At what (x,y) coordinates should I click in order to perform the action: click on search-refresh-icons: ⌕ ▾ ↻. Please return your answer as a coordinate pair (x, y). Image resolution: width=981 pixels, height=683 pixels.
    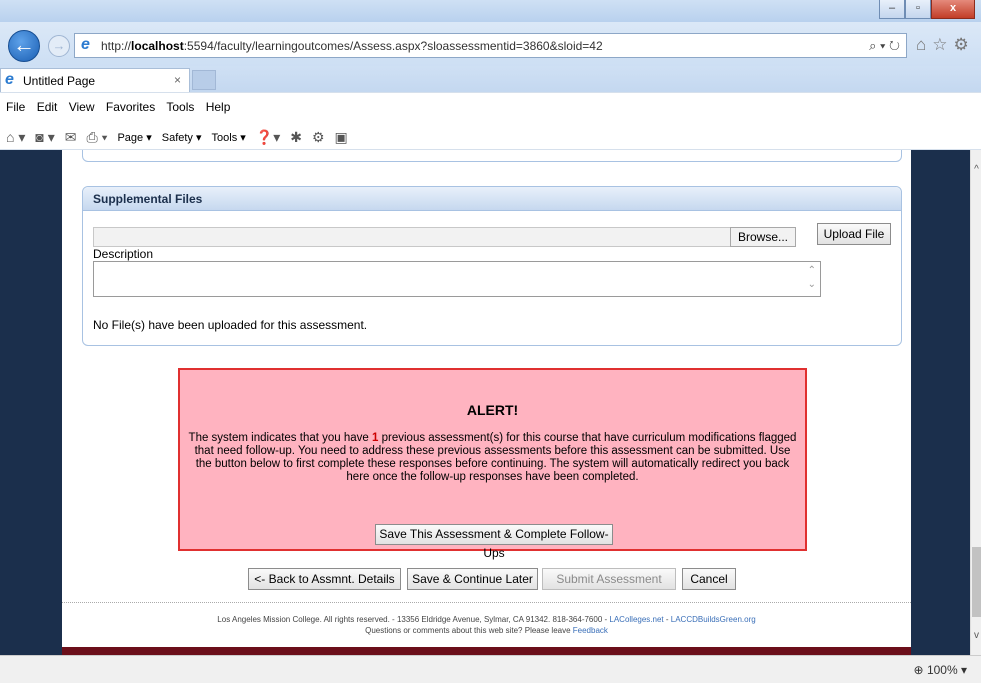
    Looking at the image, I should click on (884, 46).